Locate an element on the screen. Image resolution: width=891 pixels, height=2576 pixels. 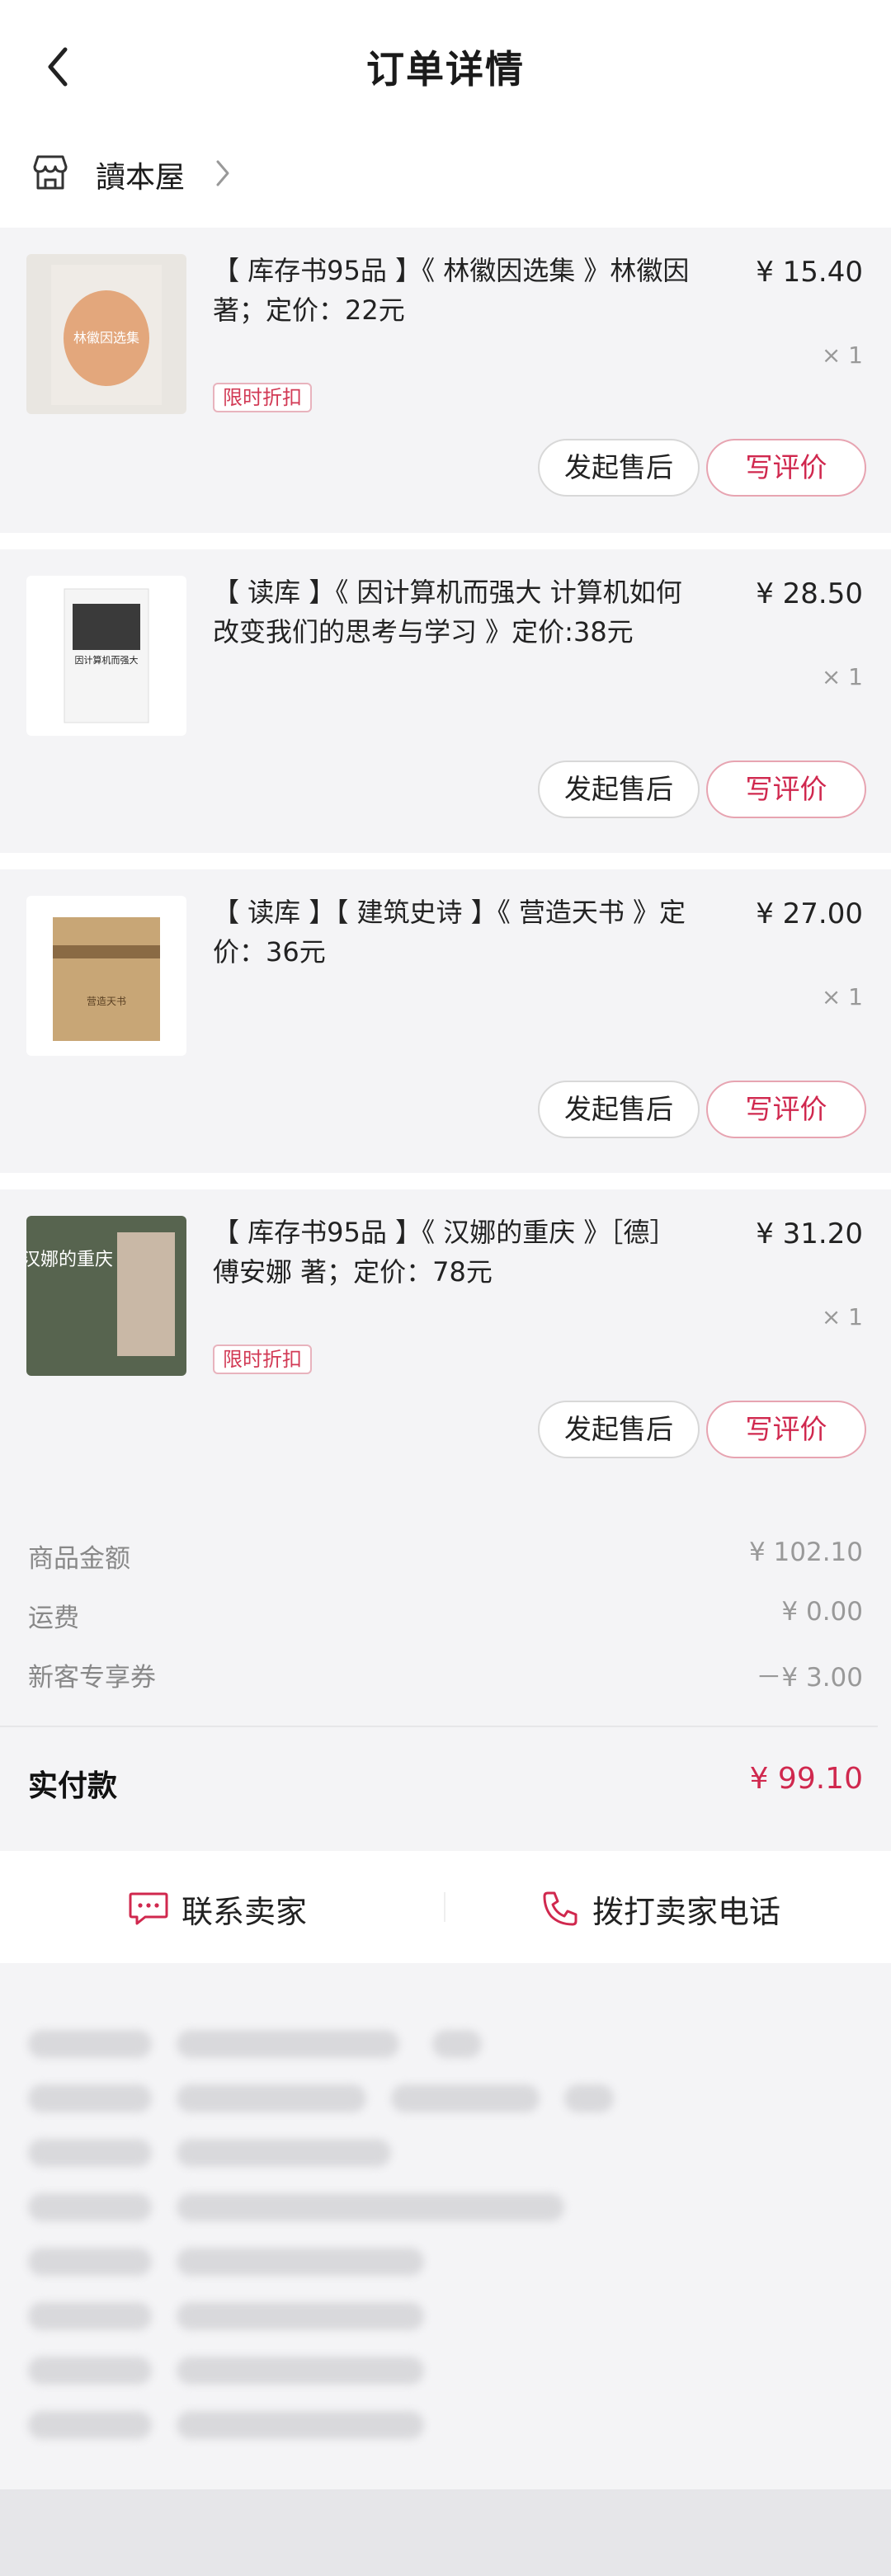
book-cover: 因计算机而强大 is located at coordinates (106, 656).